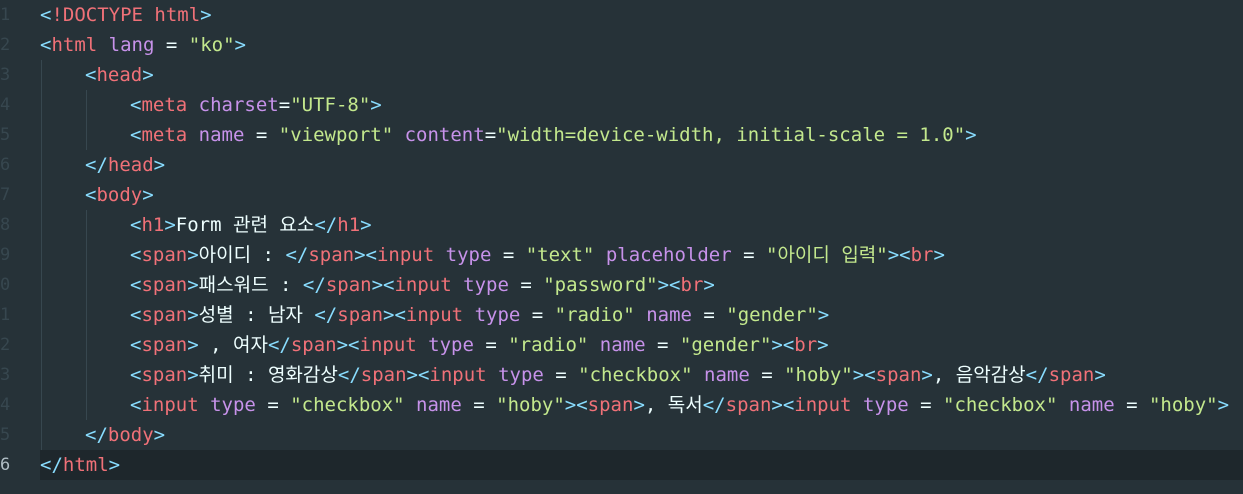  Describe the element at coordinates (560, 255) in the screenshot. I see `code-token: "text"` at that location.